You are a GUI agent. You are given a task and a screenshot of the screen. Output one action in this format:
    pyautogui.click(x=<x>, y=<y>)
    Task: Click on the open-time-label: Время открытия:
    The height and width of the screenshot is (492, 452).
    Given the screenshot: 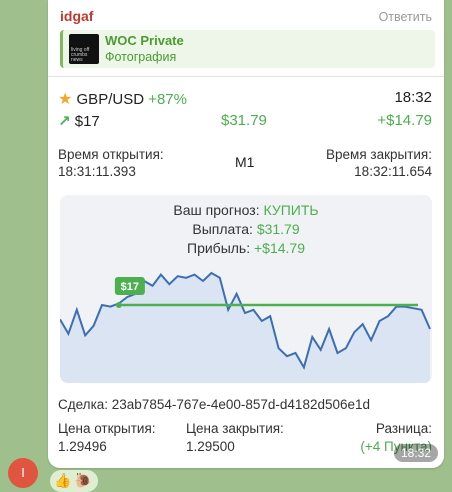 What is the action you would take?
    pyautogui.click(x=111, y=154)
    